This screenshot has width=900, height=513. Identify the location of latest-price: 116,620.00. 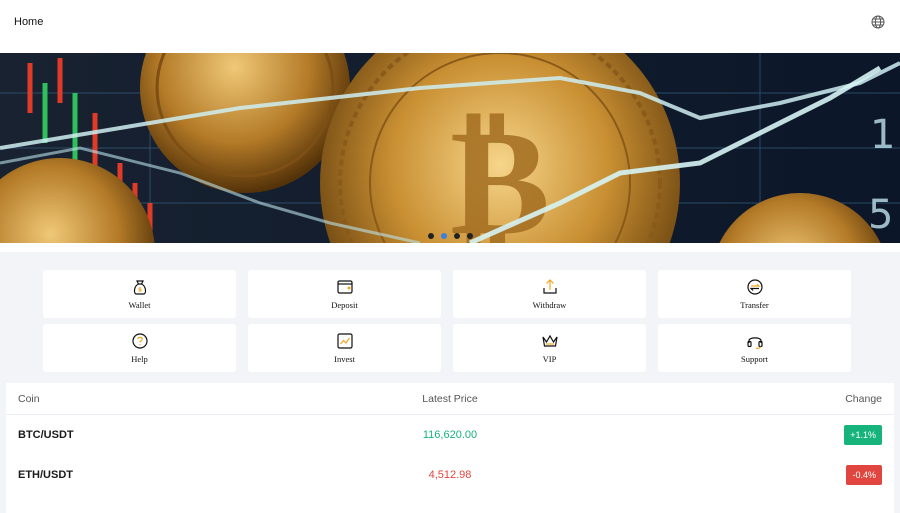
(450, 435).